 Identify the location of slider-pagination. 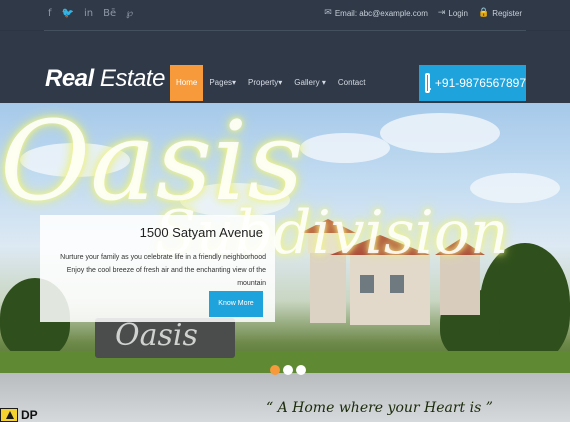
(288, 370).